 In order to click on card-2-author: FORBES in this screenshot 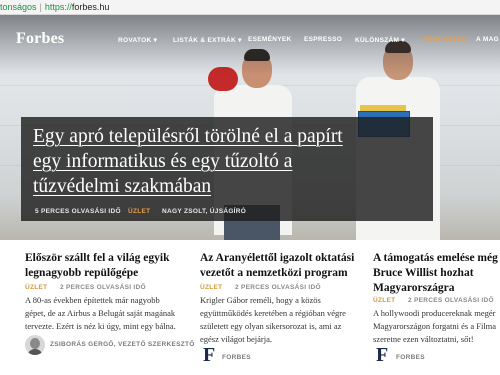, I will do `click(236, 357)`.